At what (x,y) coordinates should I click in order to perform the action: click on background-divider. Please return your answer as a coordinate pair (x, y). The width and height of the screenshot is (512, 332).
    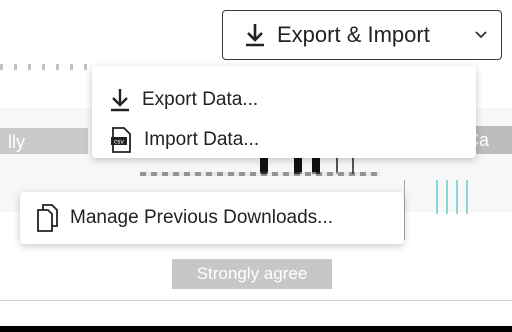
    Looking at the image, I should click on (404, 210).